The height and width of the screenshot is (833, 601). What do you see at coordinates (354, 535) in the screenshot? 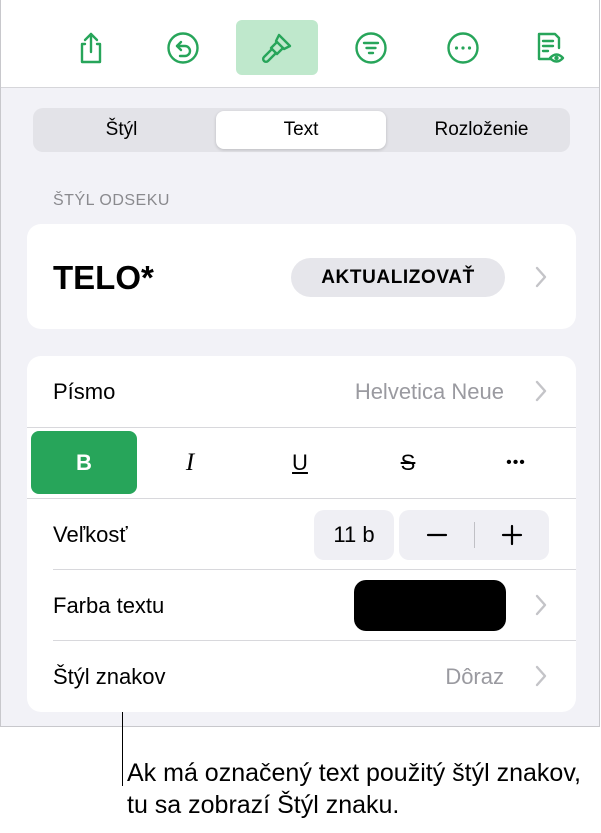
I see `font-size-value: 11 b` at bounding box center [354, 535].